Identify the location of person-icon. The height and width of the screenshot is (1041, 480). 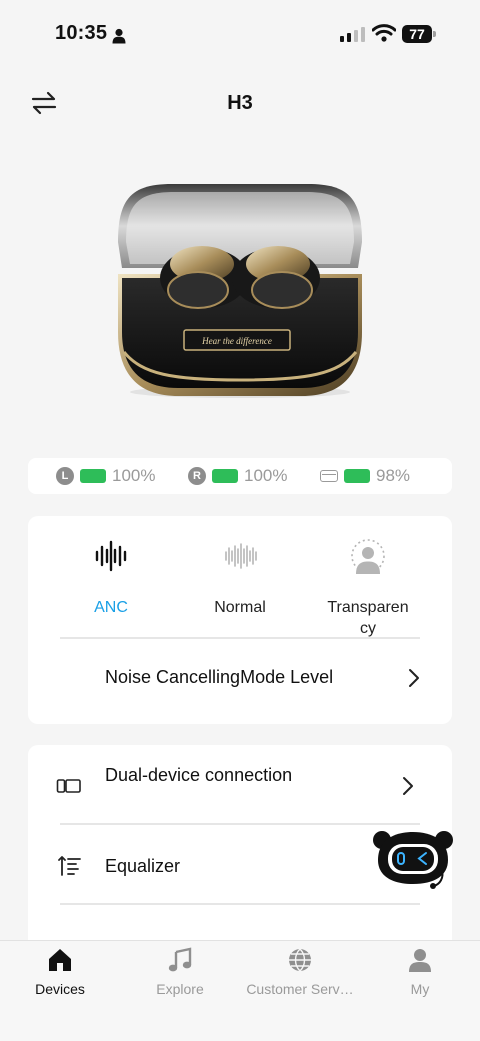
(119, 36).